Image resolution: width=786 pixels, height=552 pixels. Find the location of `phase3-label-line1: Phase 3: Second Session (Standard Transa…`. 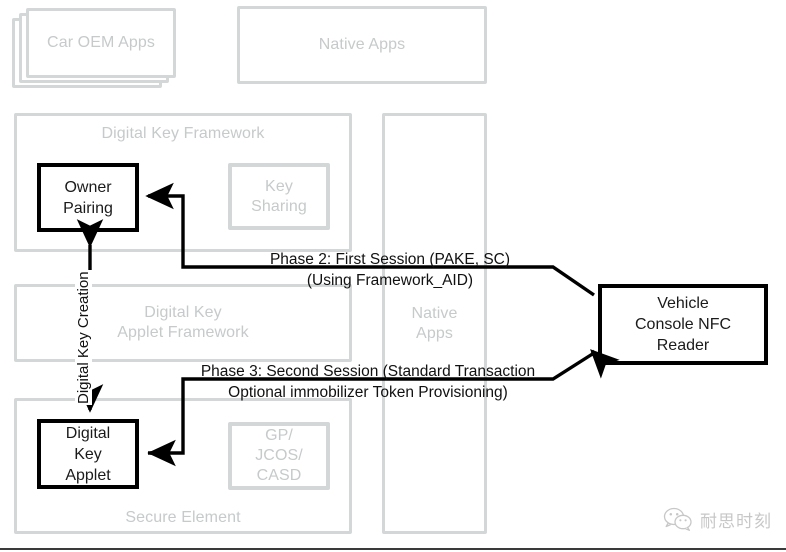

phase3-label-line1: Phase 3: Second Session (Standard Transa… is located at coordinates (368, 371).